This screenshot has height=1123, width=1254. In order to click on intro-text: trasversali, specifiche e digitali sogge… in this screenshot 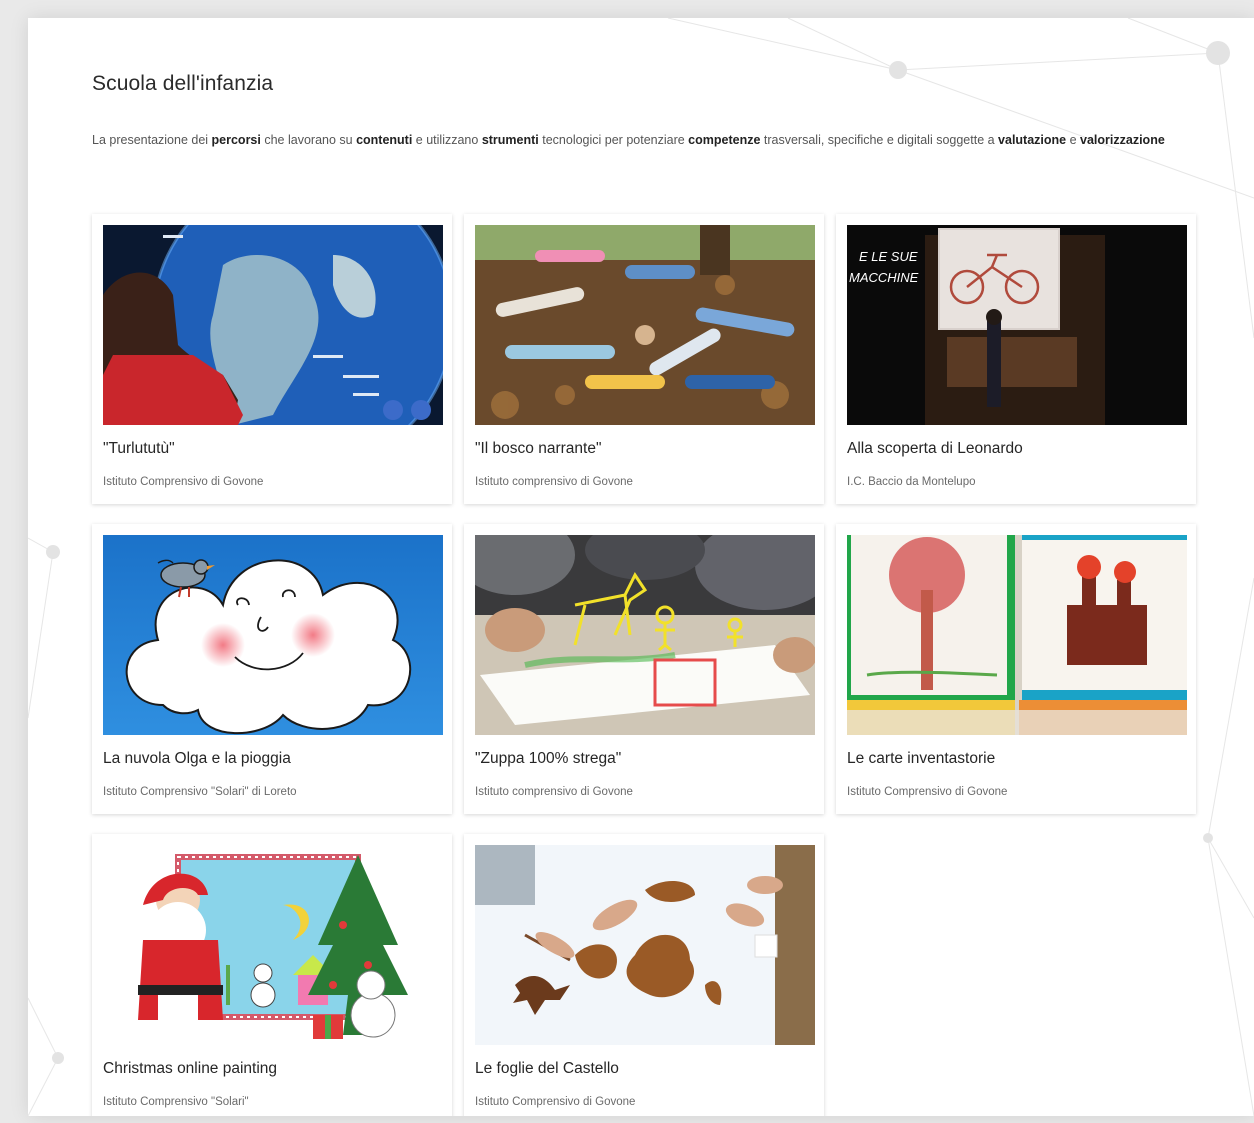, I will do `click(879, 140)`.